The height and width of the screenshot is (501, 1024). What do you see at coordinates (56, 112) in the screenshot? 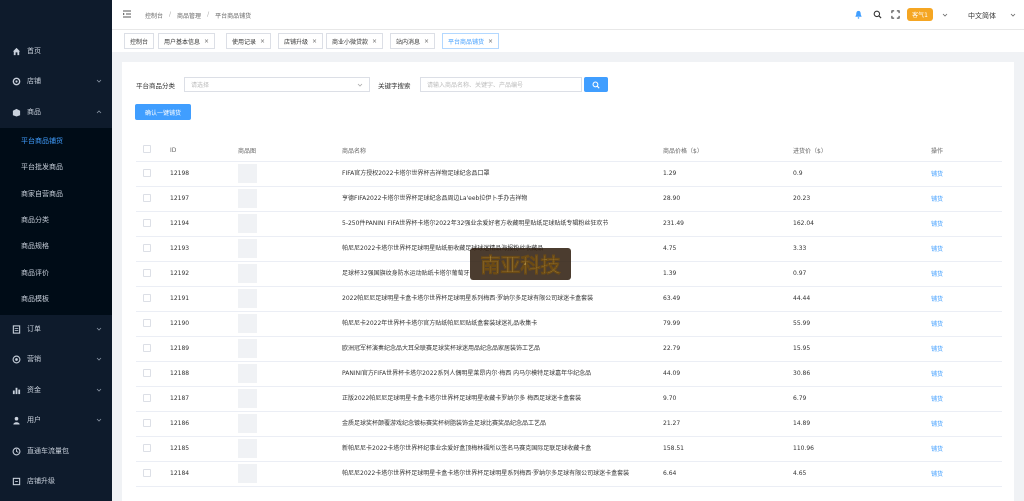
I see `sidebar-item-goods: 商品` at bounding box center [56, 112].